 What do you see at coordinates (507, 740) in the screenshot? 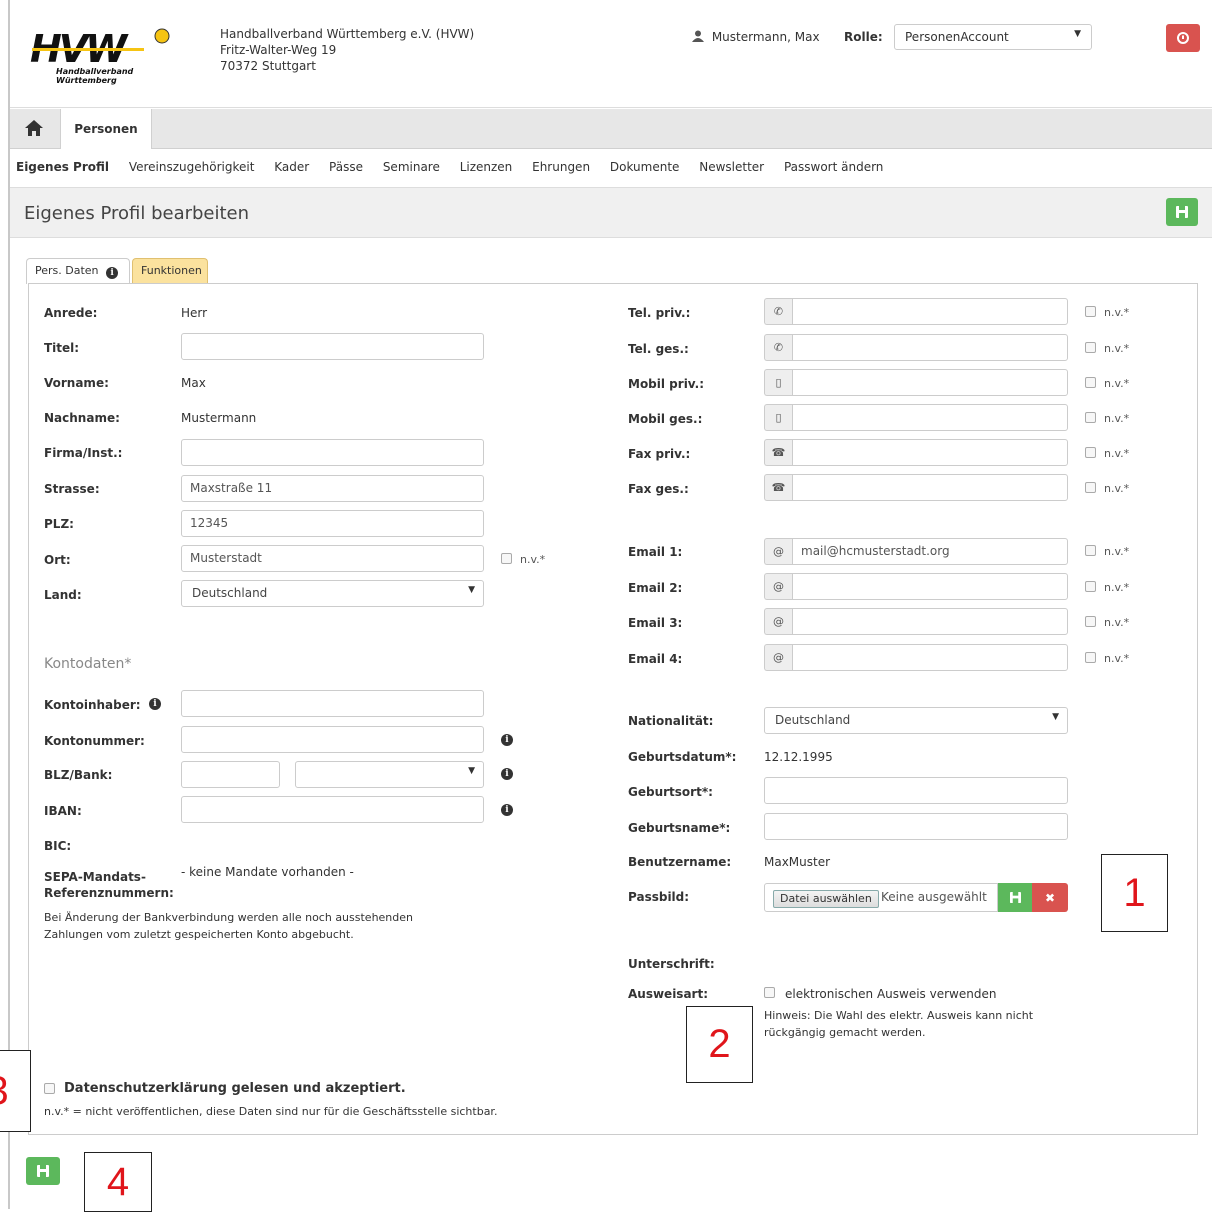
I see `kontonummer-info-icon: i` at bounding box center [507, 740].